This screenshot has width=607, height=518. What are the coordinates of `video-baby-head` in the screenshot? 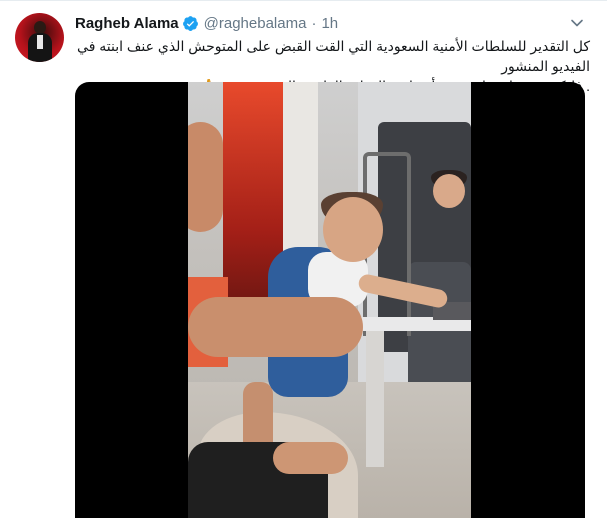 It's located at (353, 229).